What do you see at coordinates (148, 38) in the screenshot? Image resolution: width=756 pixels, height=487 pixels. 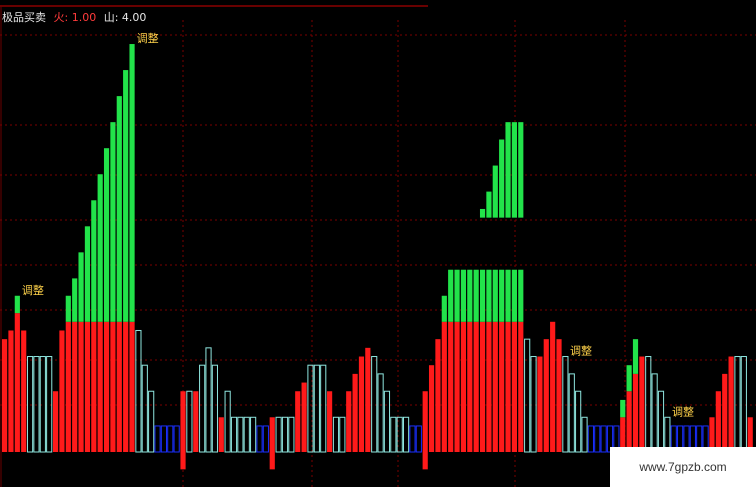 I see `annotation-adjust-1: 调整` at bounding box center [148, 38].